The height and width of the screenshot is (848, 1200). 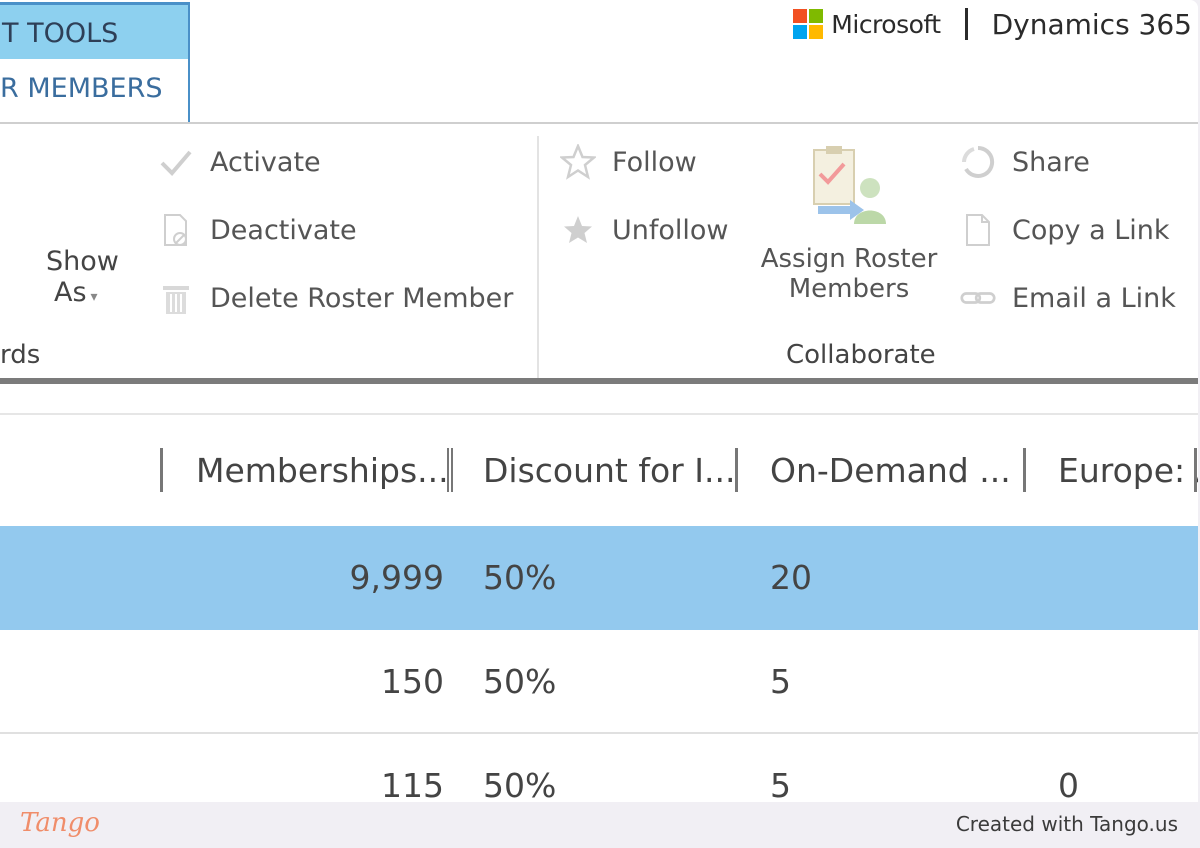 I want to click on follow-button: Follow, so click(x=628, y=162).